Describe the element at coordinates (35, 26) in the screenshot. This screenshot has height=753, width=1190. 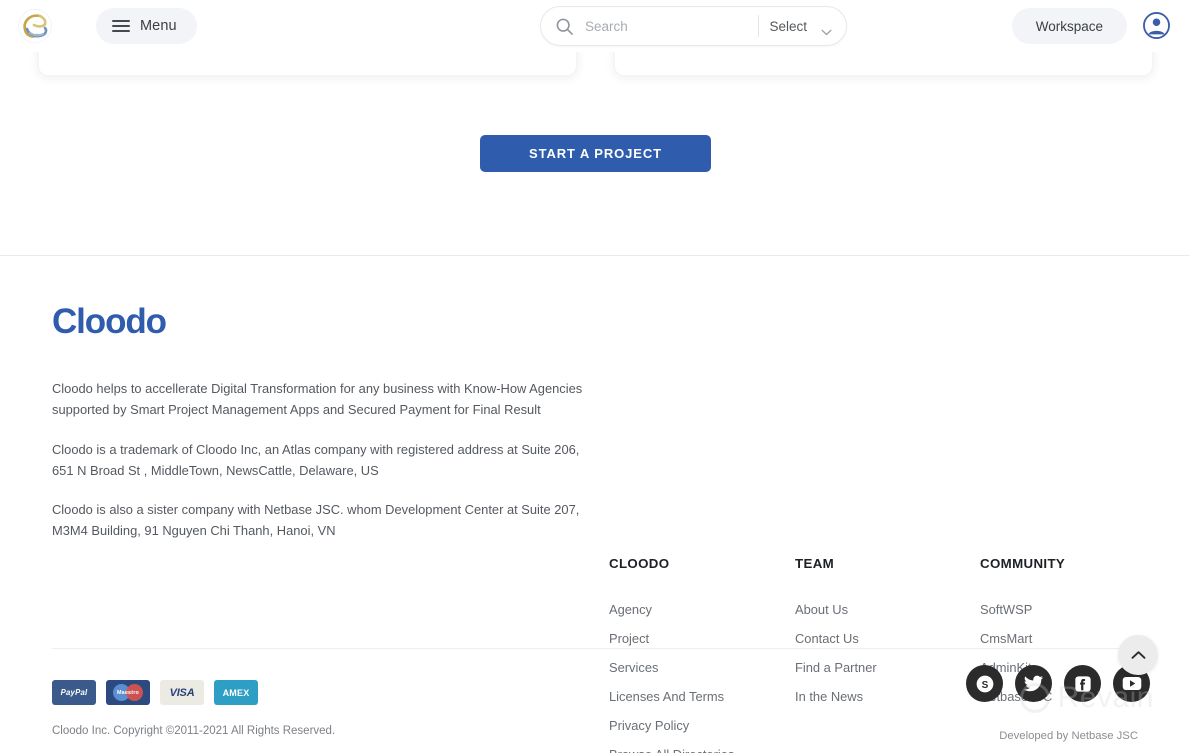
I see `cloodo-logo-icon` at that location.